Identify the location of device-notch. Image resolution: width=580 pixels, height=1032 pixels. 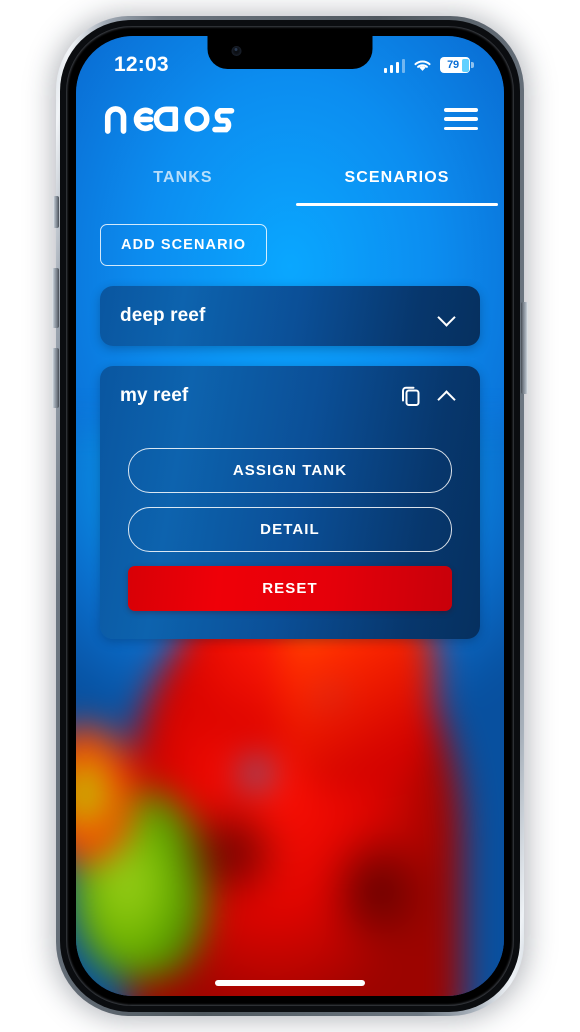
(290, 52).